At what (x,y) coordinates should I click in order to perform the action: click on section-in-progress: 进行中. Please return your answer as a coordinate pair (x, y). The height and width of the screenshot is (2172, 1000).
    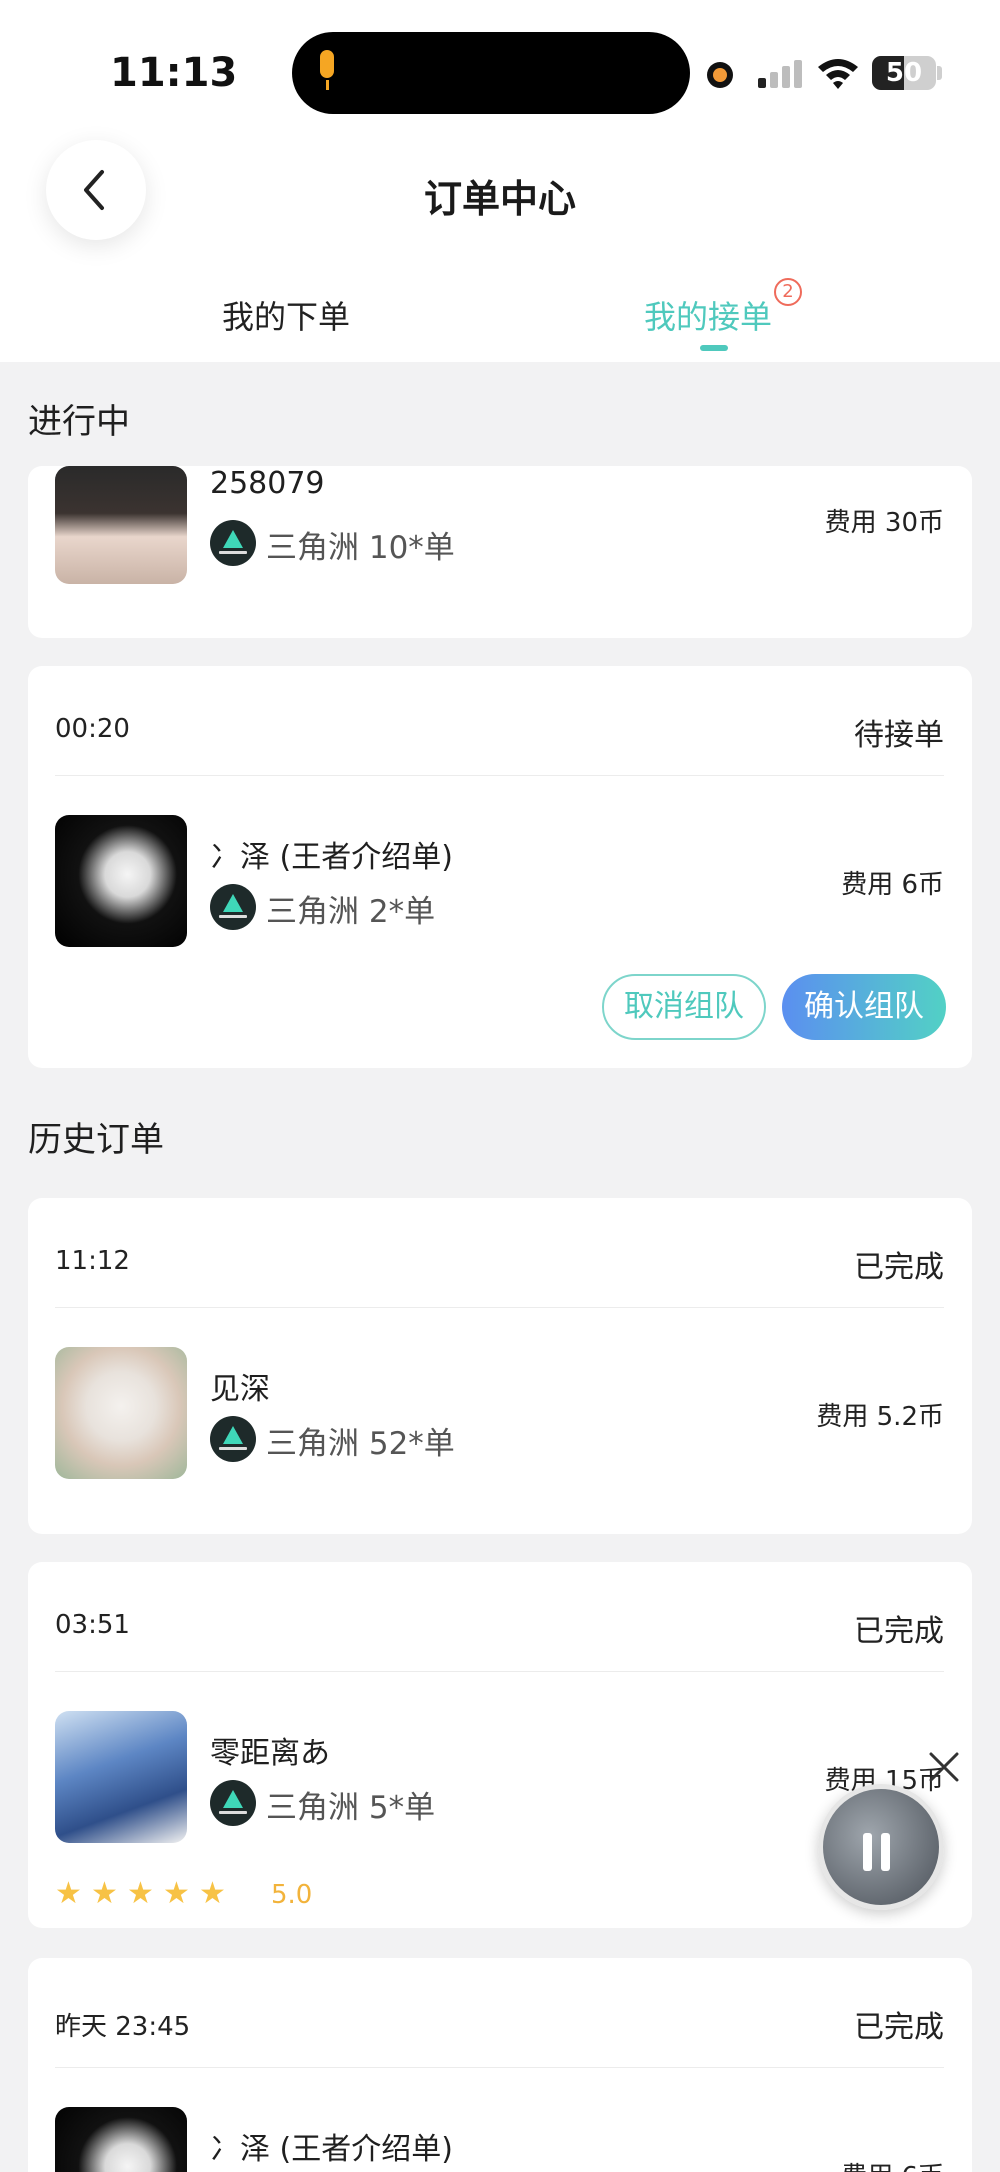
    Looking at the image, I should click on (79, 422).